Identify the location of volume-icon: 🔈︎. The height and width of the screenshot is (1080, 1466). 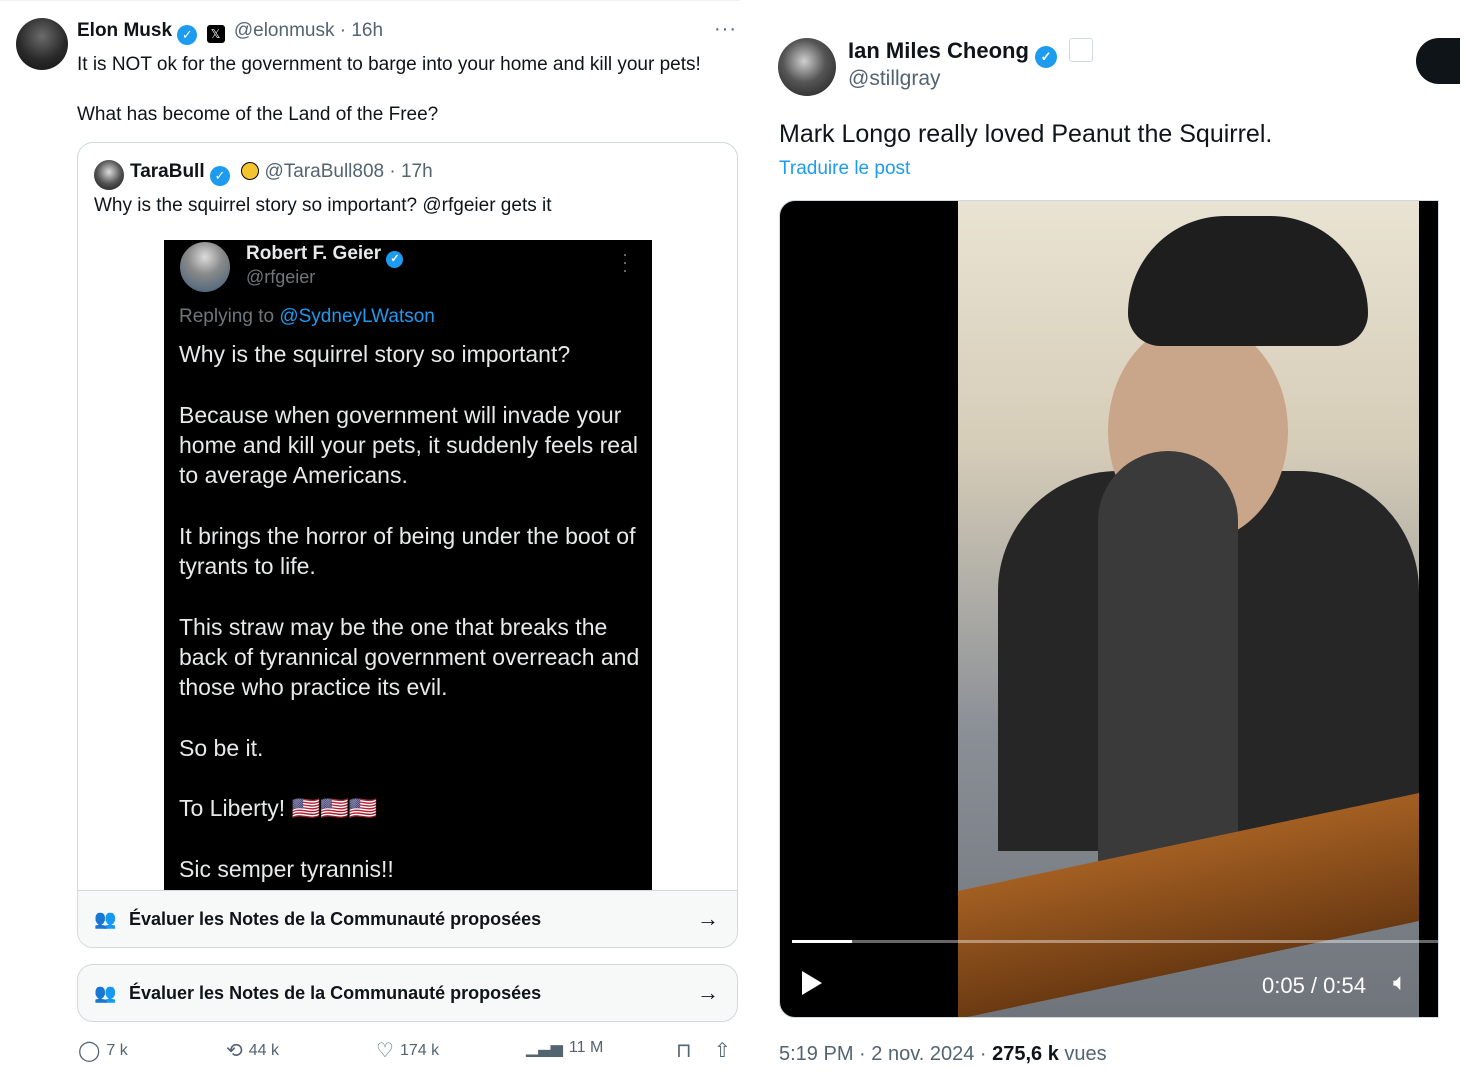
(1400, 983).